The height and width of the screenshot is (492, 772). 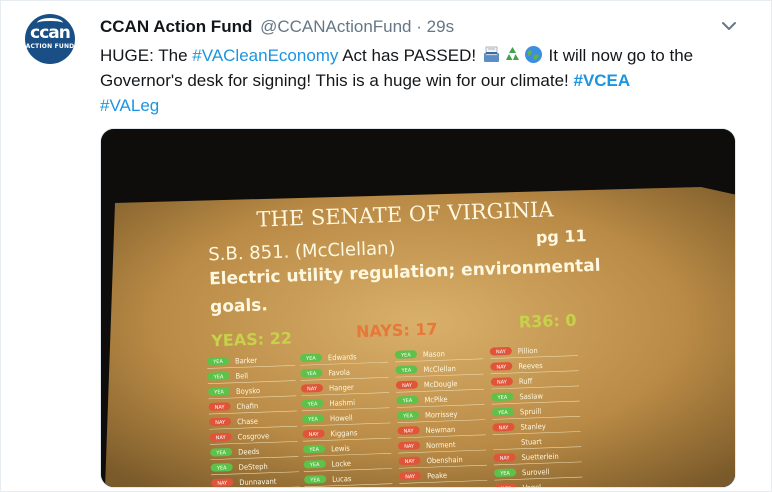 What do you see at coordinates (247, 422) in the screenshot?
I see `senator-name: Chase` at bounding box center [247, 422].